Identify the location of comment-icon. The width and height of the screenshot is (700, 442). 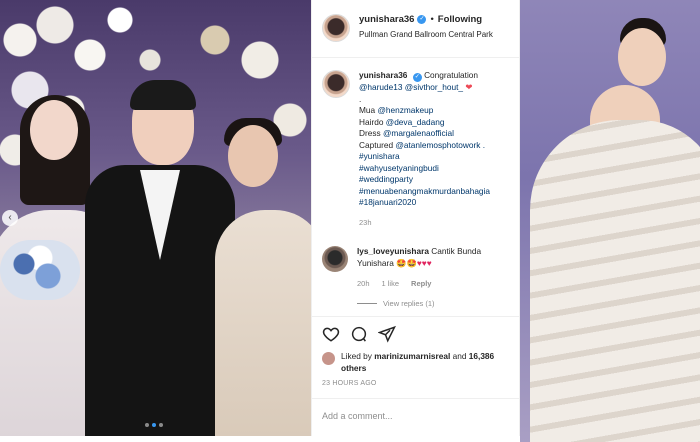
(359, 334).